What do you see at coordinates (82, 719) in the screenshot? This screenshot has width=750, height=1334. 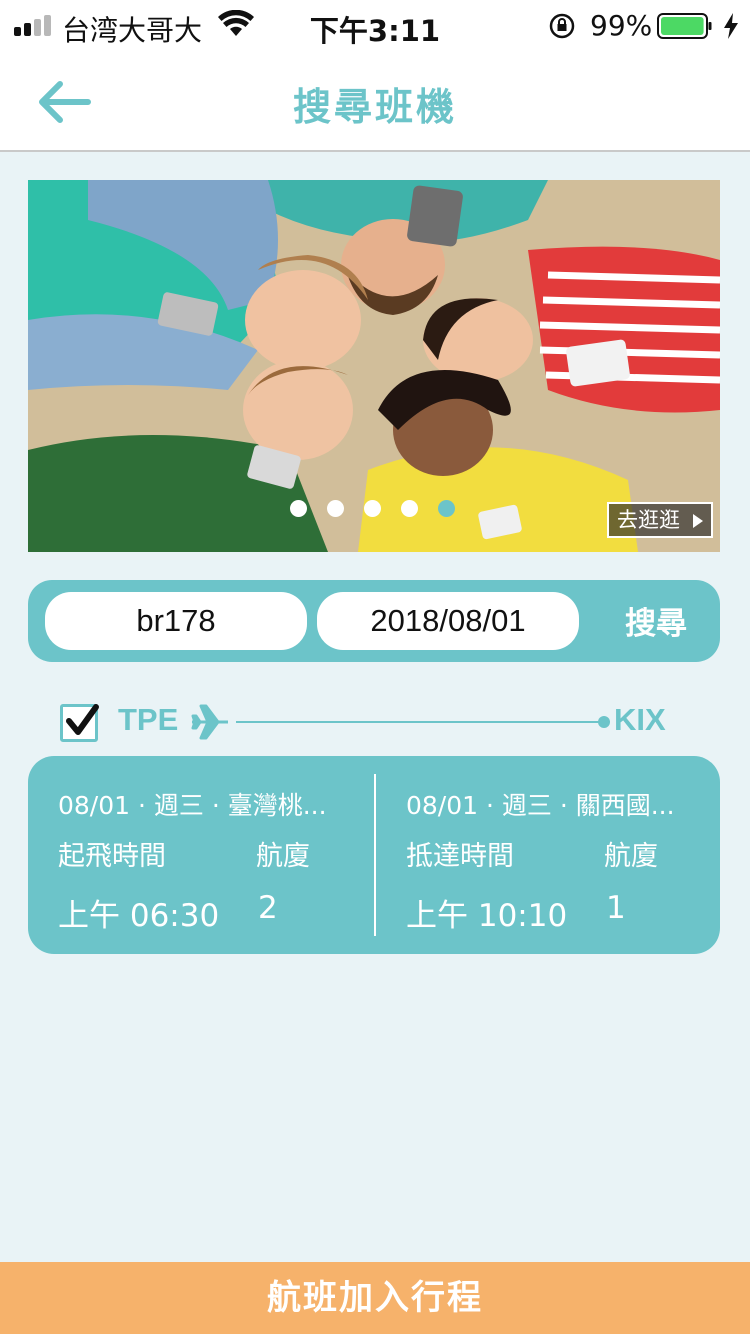 I see `checkmark-icon` at bounding box center [82, 719].